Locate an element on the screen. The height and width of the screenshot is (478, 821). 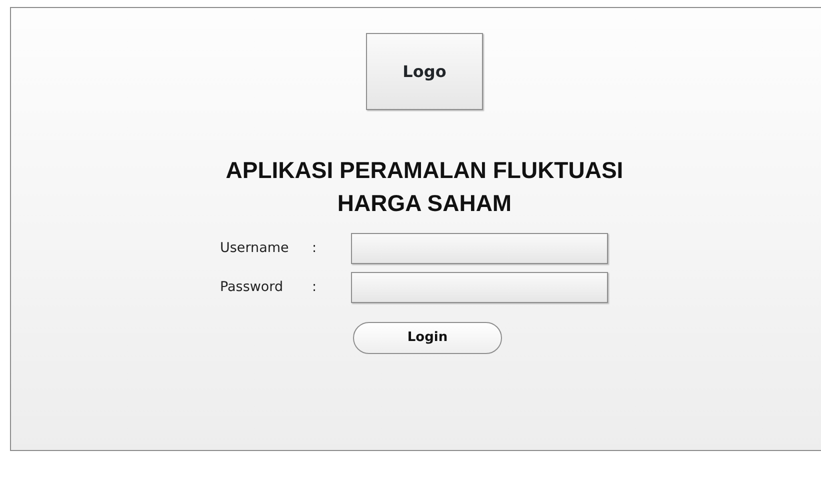
password-field is located at coordinates (479, 287).